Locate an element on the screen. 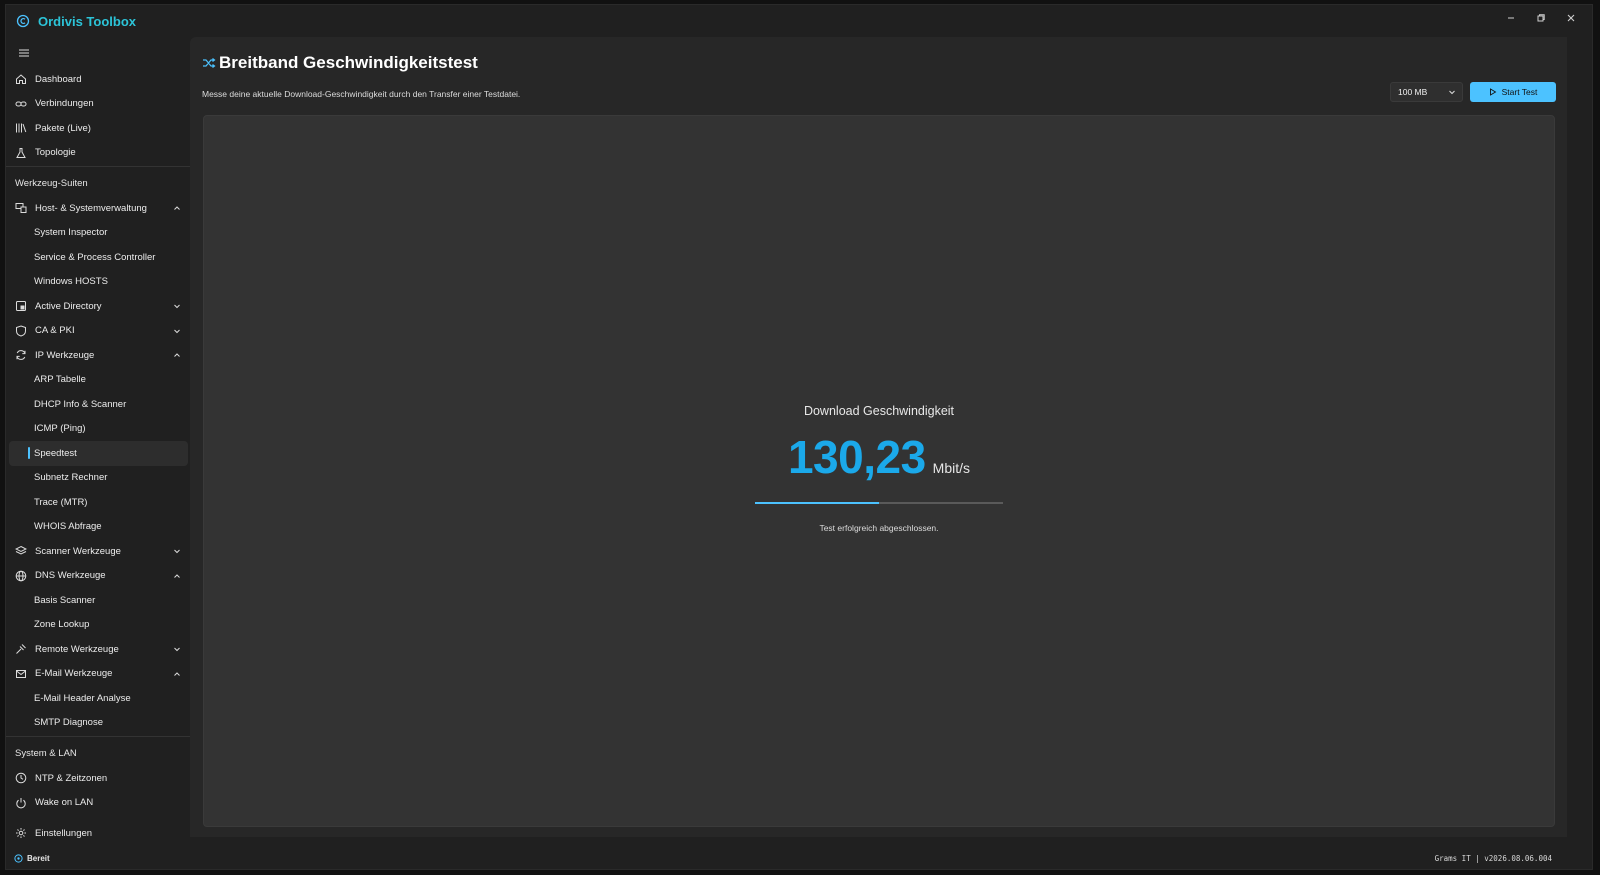 The height and width of the screenshot is (875, 1600). close-button is located at coordinates (1571, 18).